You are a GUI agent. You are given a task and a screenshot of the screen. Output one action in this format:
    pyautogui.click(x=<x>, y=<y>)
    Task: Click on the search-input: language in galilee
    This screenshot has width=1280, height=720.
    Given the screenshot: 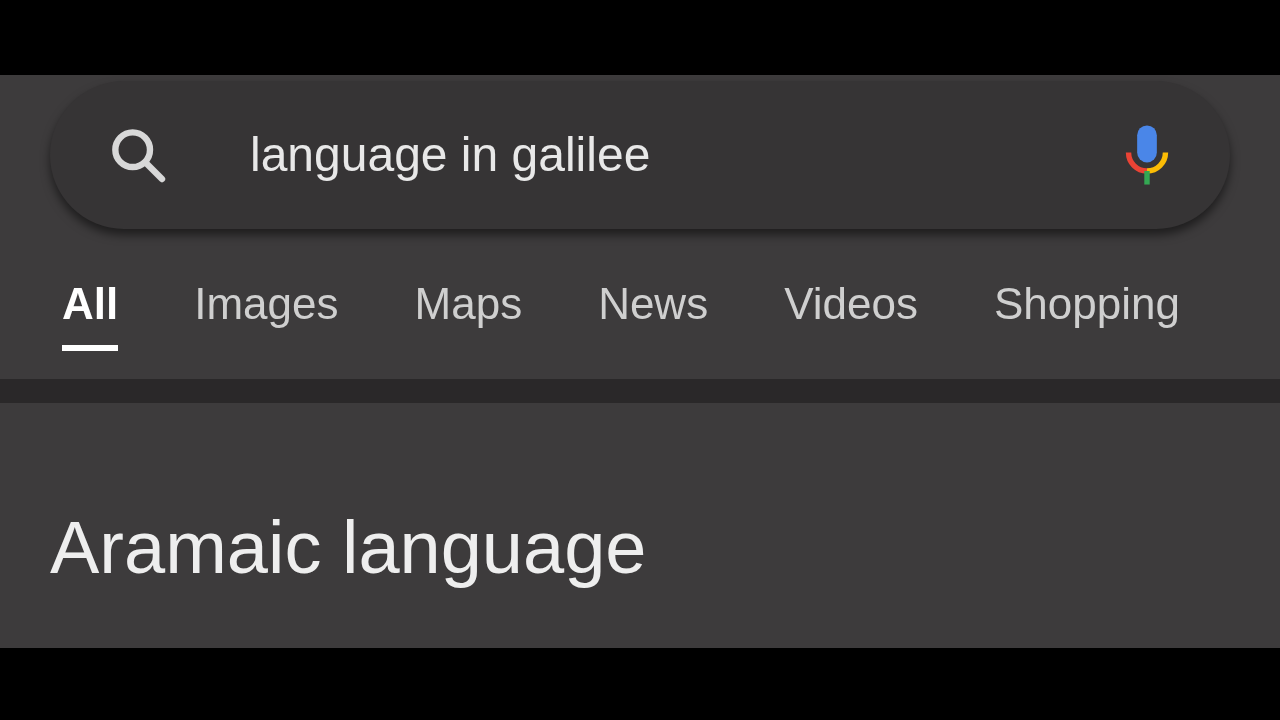 What is the action you would take?
    pyautogui.click(x=686, y=155)
    